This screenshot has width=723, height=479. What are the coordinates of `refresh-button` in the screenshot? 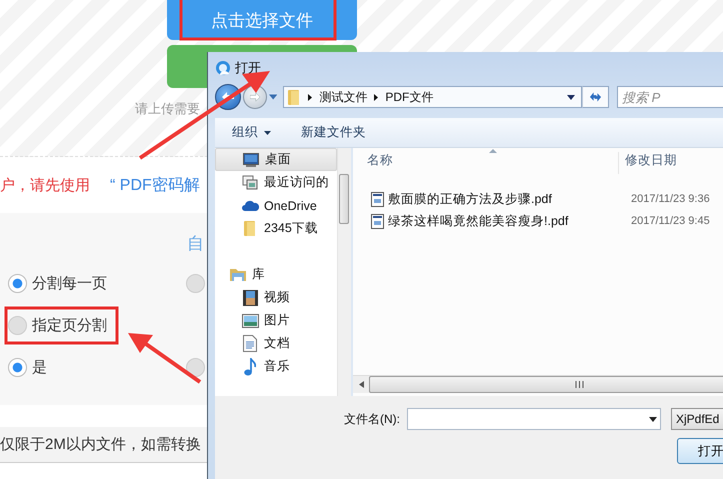 It's located at (595, 97).